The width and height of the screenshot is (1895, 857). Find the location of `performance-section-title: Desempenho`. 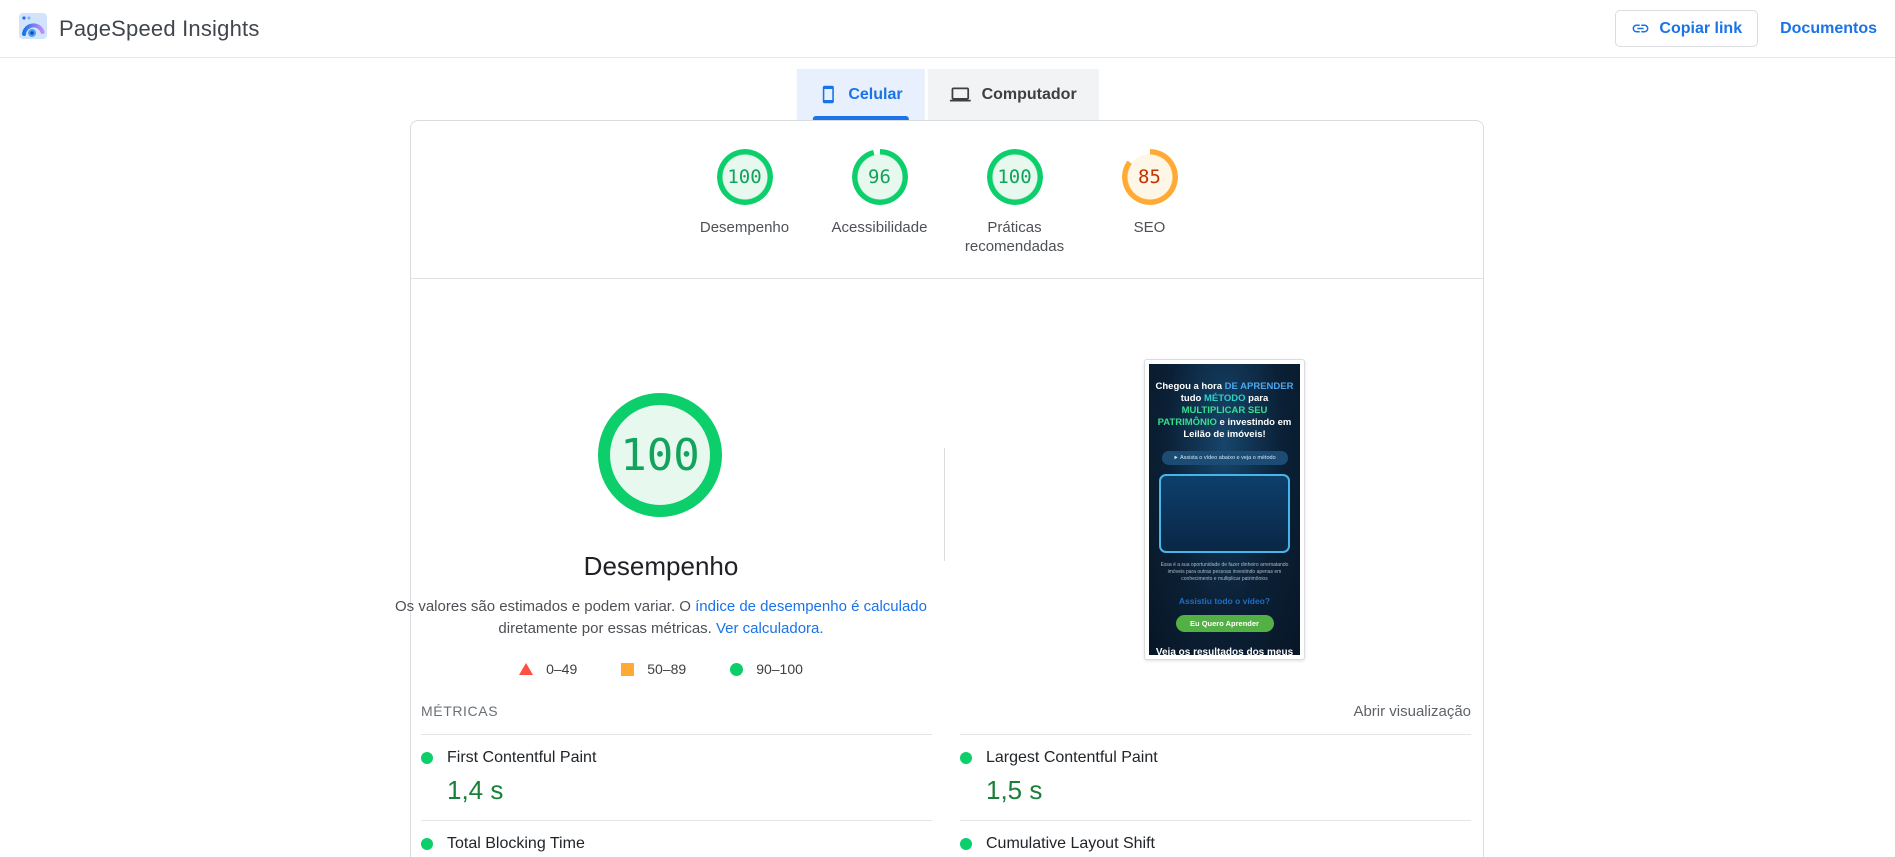

performance-section-title: Desempenho is located at coordinates (661, 566).